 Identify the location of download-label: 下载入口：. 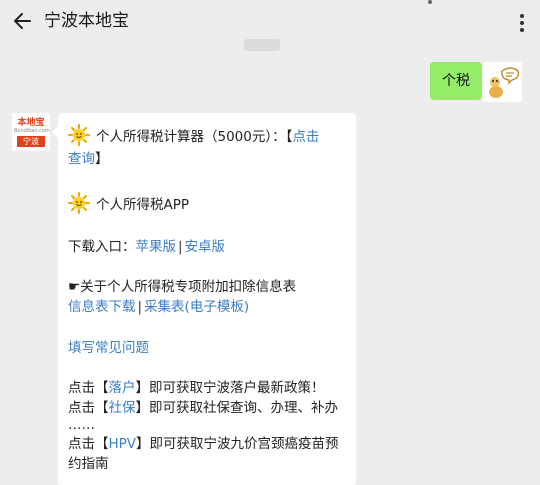
(102, 247).